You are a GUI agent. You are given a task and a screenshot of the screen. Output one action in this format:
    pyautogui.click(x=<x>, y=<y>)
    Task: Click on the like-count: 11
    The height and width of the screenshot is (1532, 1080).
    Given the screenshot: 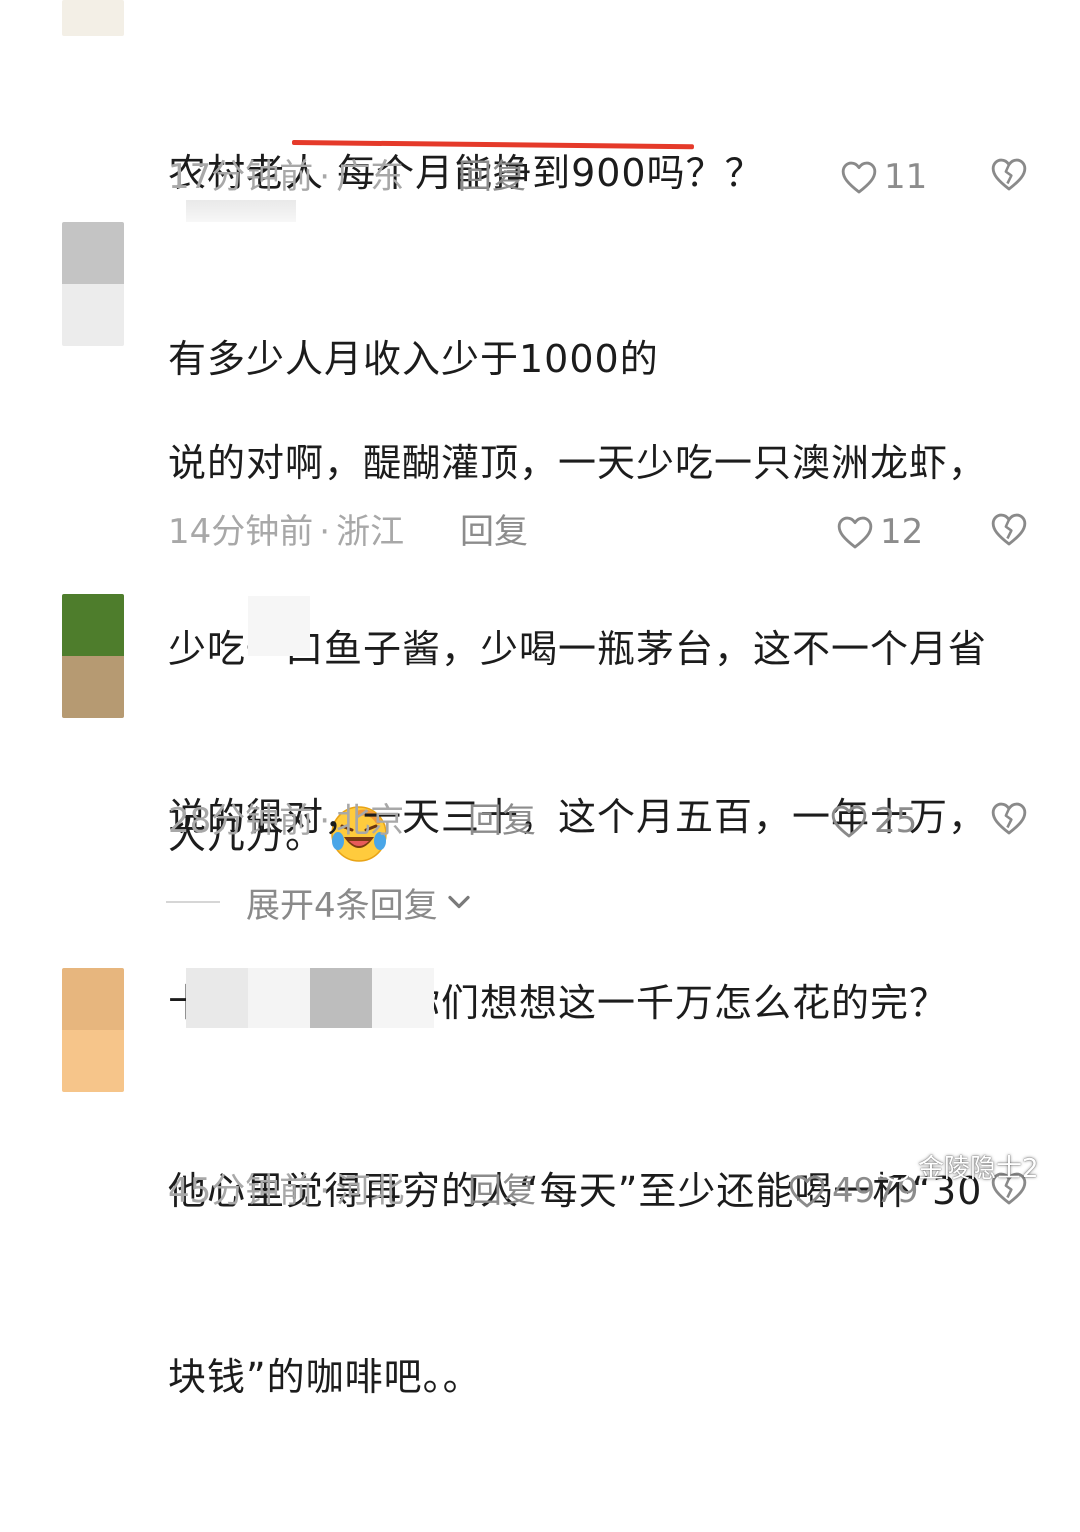 What is the action you would take?
    pyautogui.click(x=906, y=177)
    